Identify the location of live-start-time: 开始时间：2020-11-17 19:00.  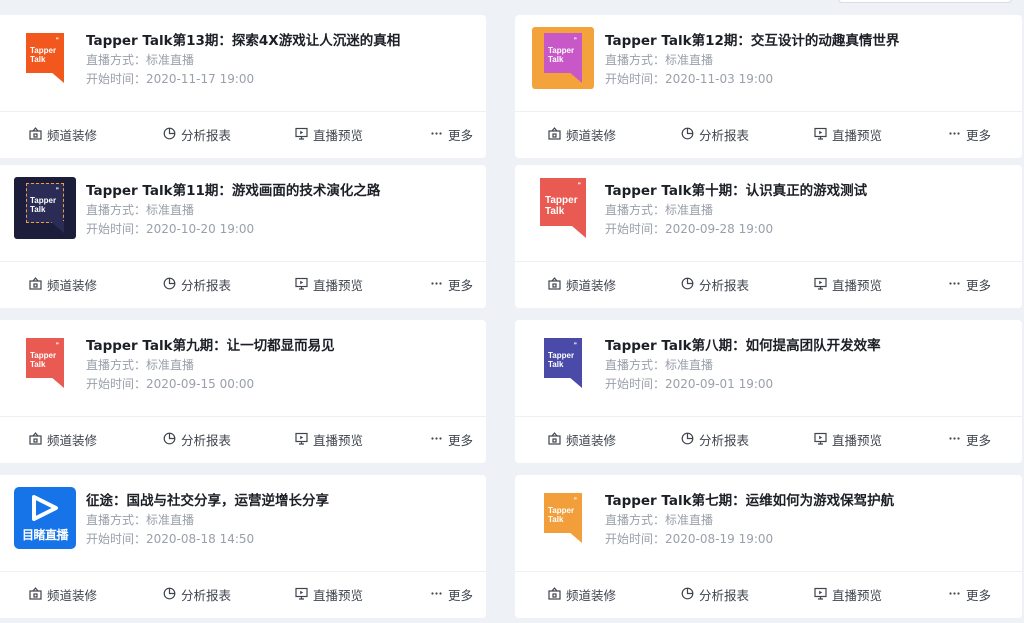
(170, 79).